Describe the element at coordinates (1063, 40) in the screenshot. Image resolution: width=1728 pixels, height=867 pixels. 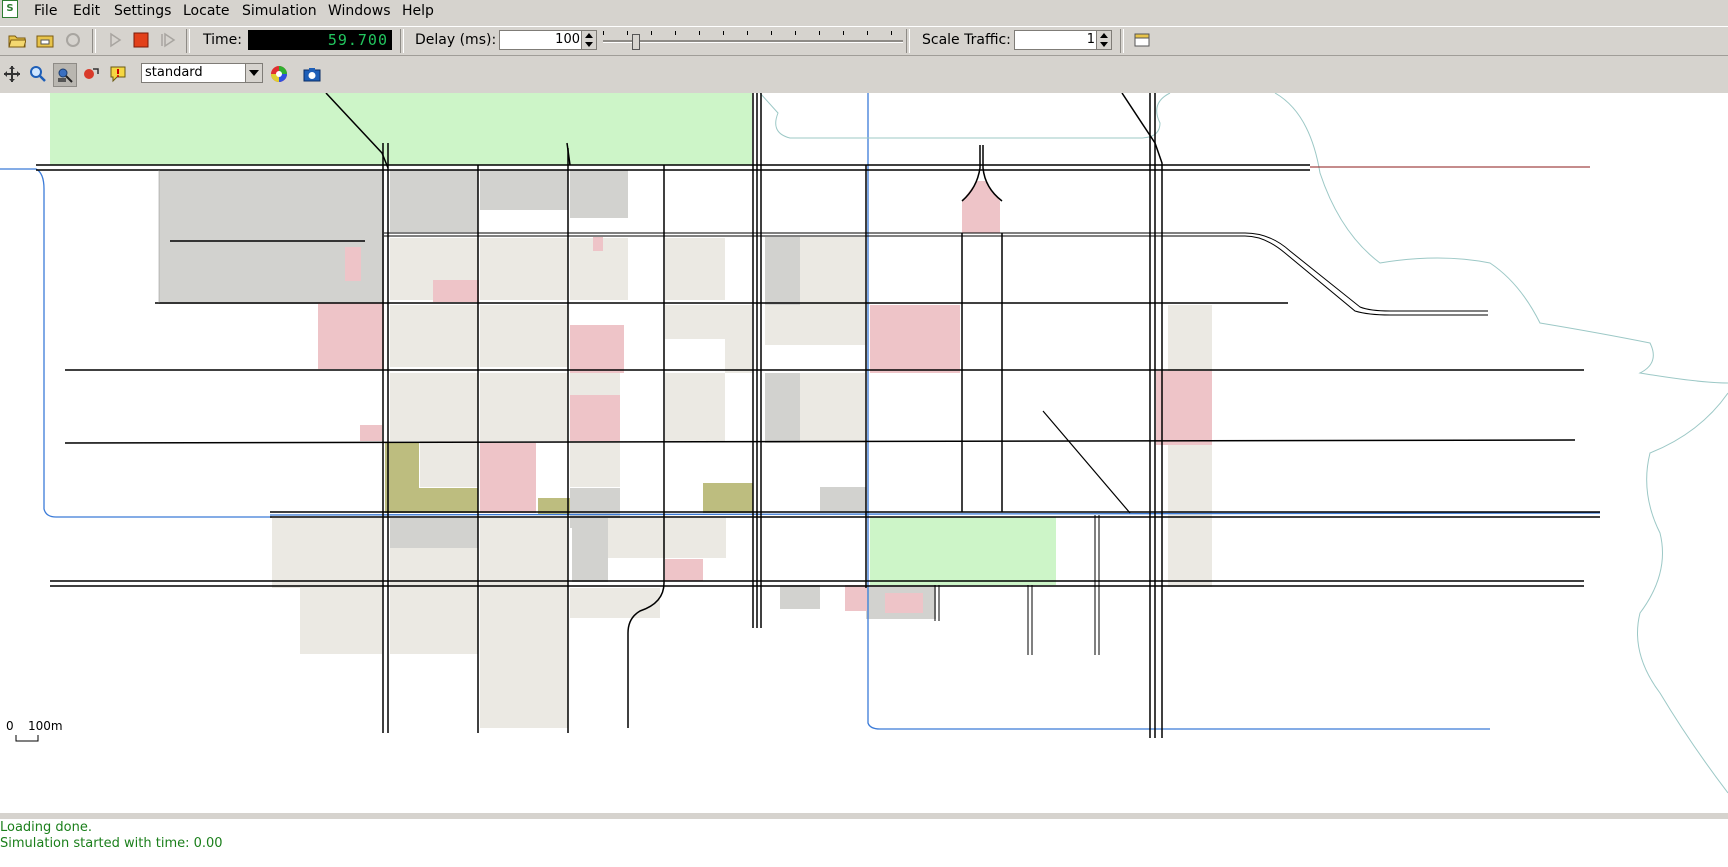
I see `scale-traffic-spinner: 1` at that location.